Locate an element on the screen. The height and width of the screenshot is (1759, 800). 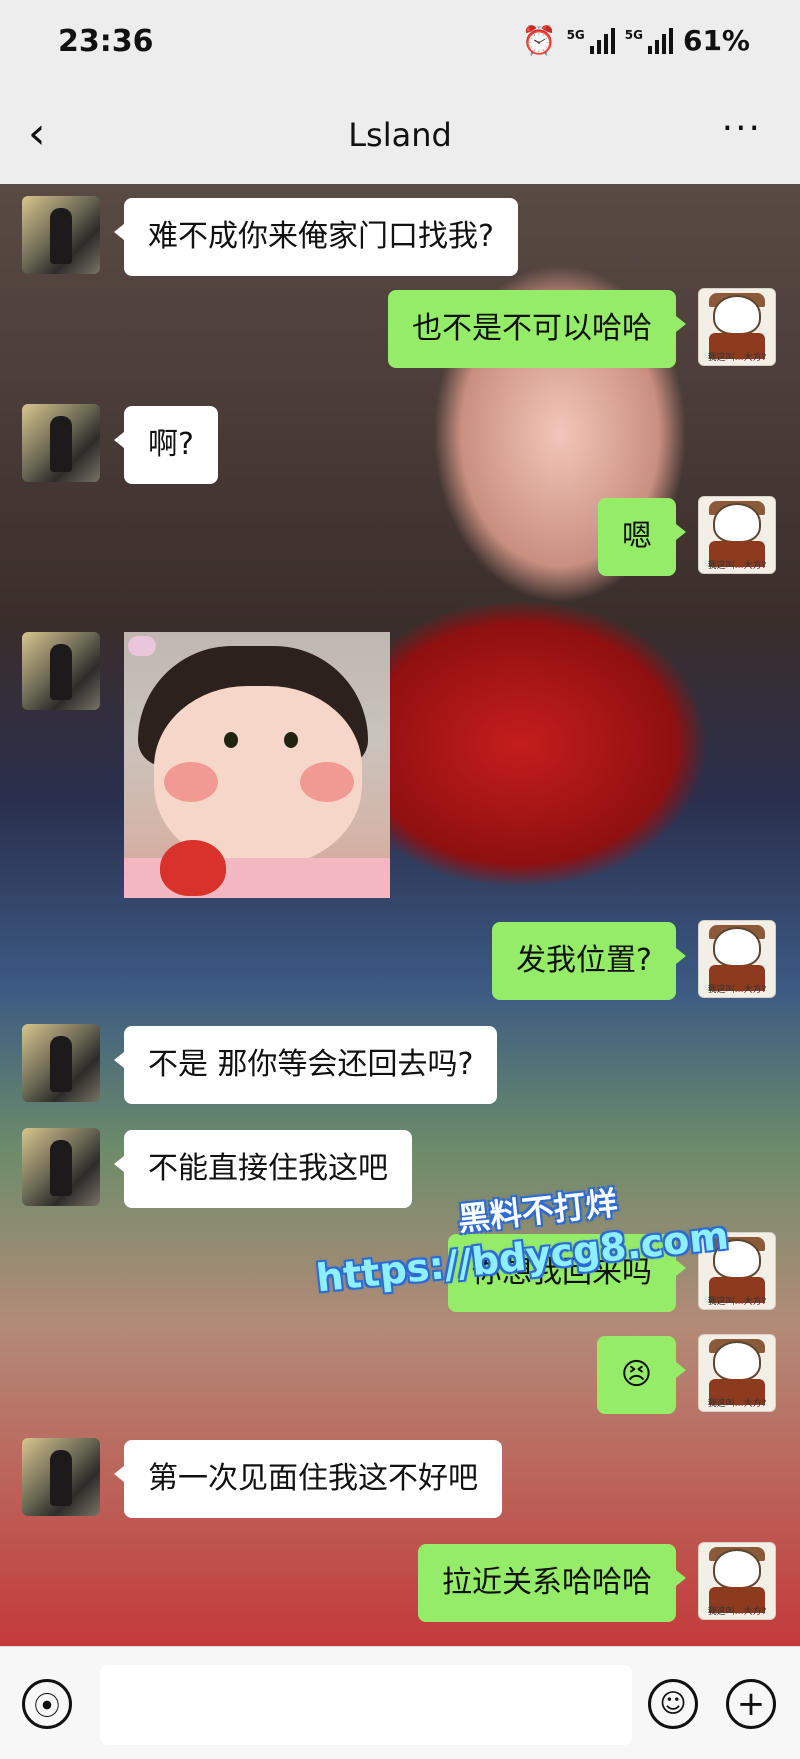
voice-icon: ⦿ is located at coordinates (47, 1704).